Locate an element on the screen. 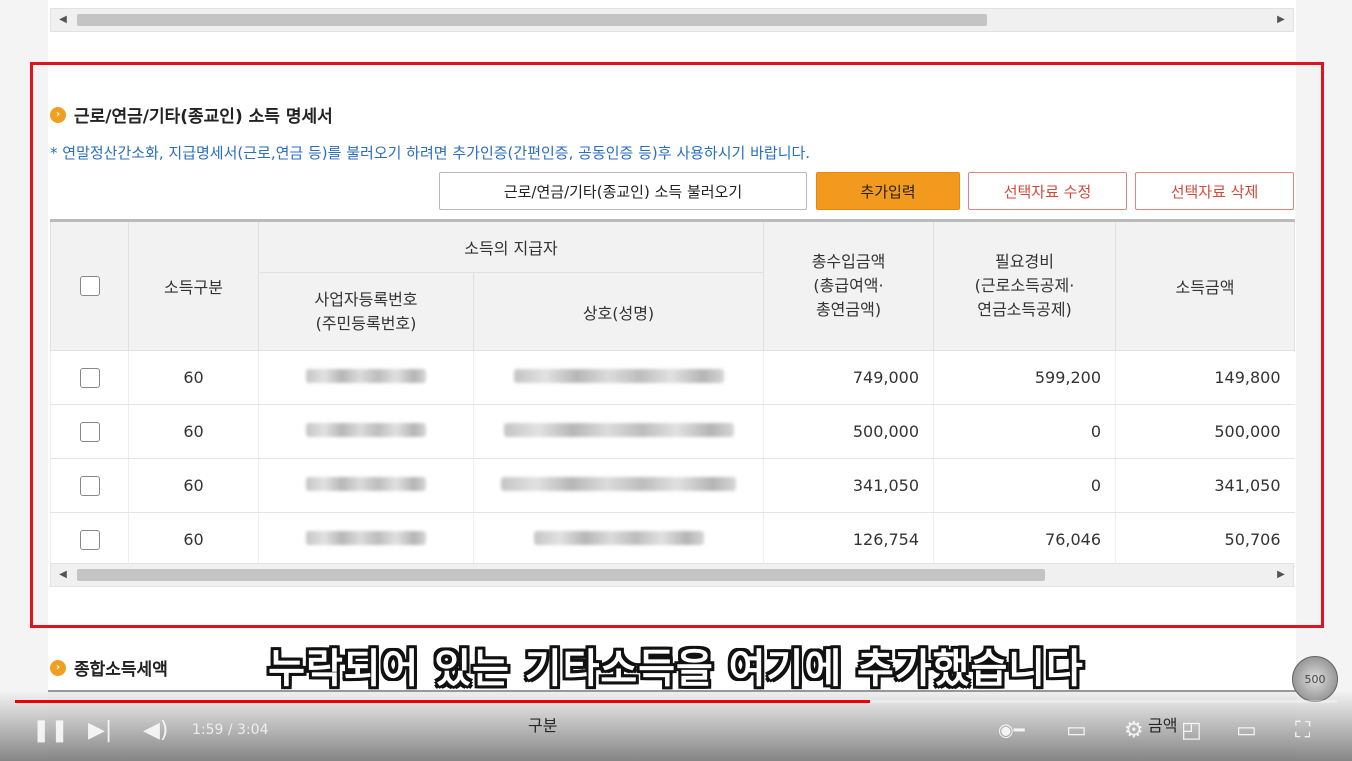 The height and width of the screenshot is (761, 1352). cell-total: 500,000 is located at coordinates (848, 431).